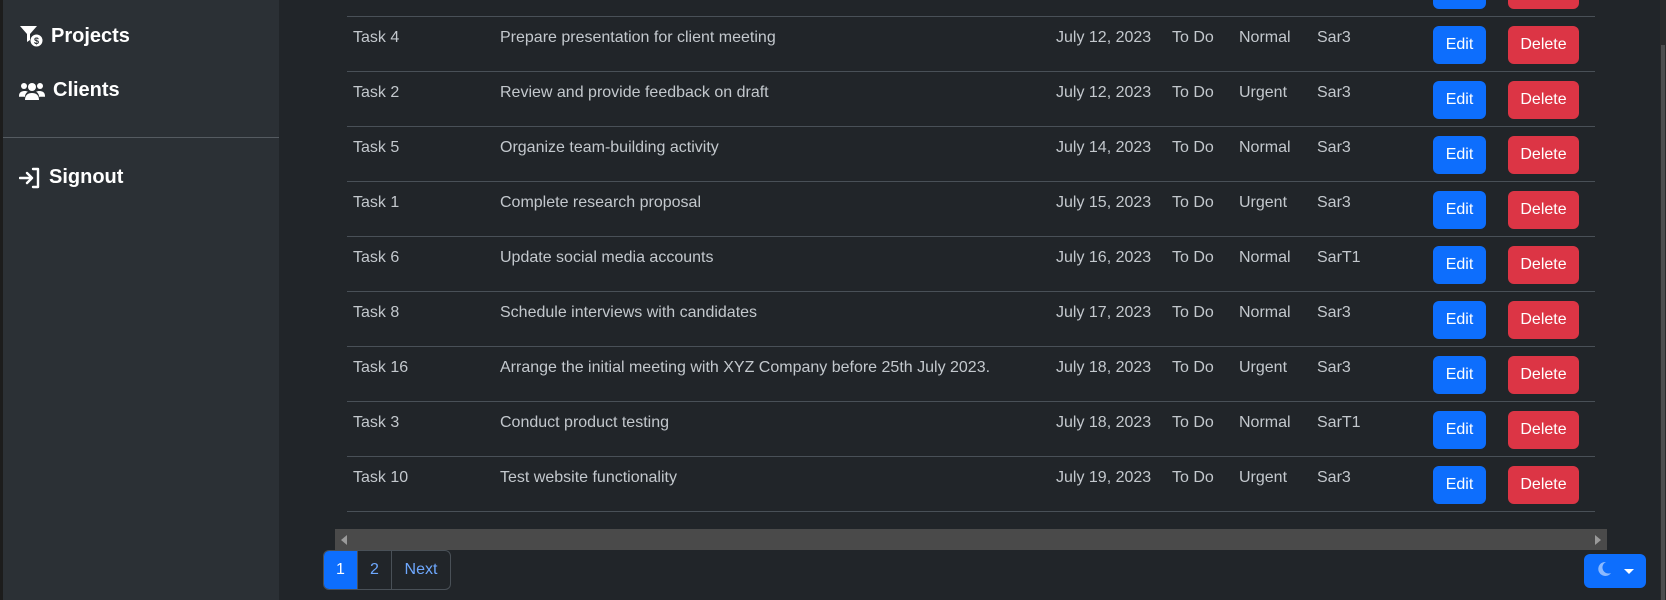  I want to click on sidebar-item-signout: Signout, so click(71, 177).